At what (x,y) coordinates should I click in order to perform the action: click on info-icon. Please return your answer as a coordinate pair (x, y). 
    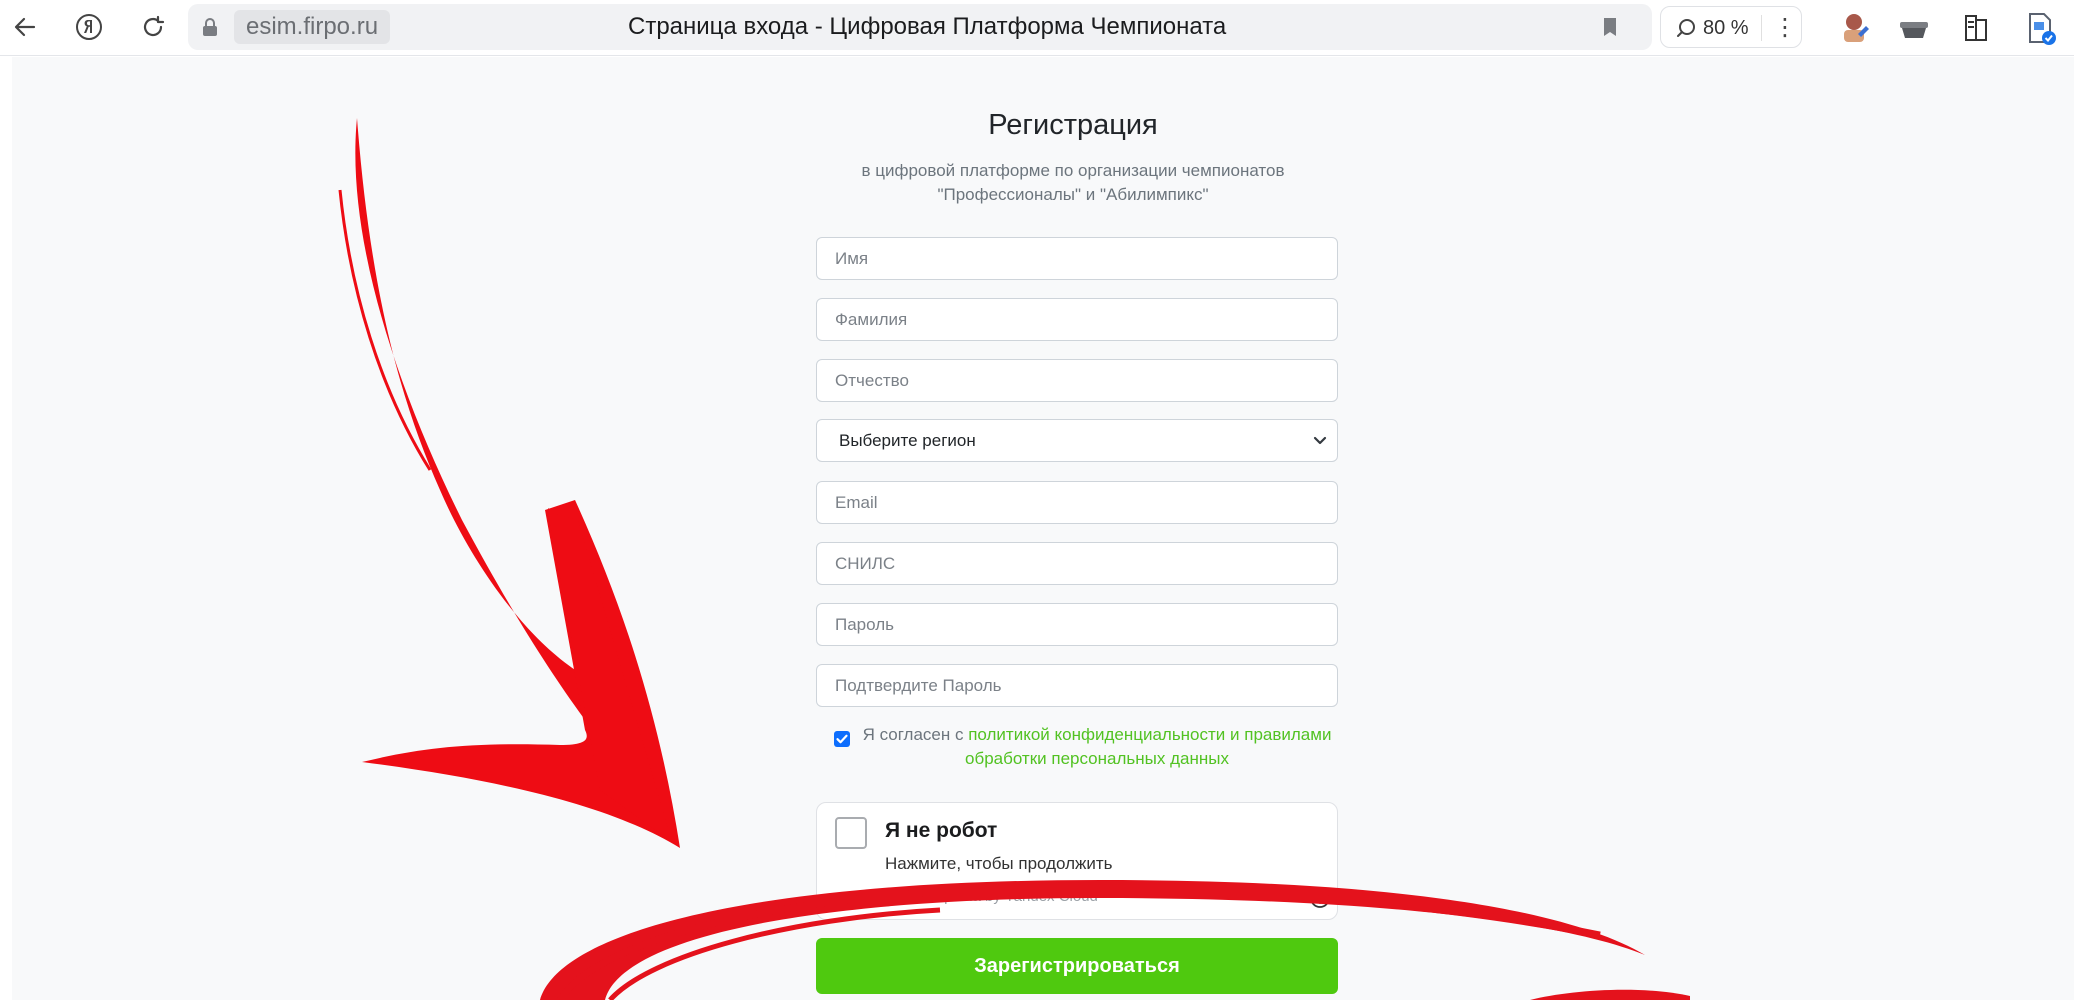
    Looking at the image, I should click on (1320, 898).